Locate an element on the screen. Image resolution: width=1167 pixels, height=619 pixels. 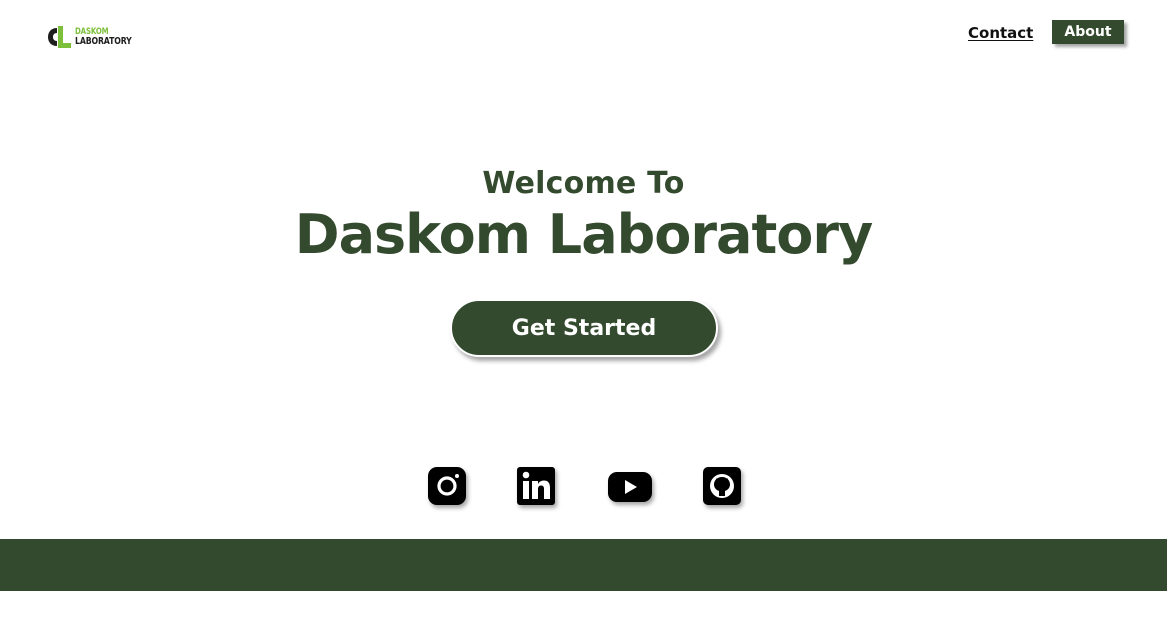
instagram-icon is located at coordinates (447, 486).